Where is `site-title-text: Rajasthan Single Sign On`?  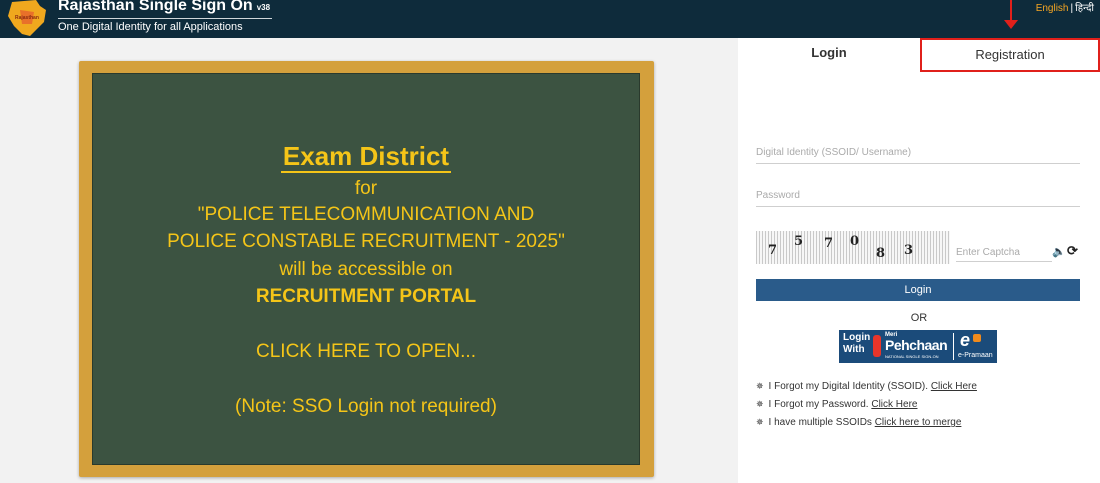
site-title-text: Rajasthan Single Sign On is located at coordinates (155, 7).